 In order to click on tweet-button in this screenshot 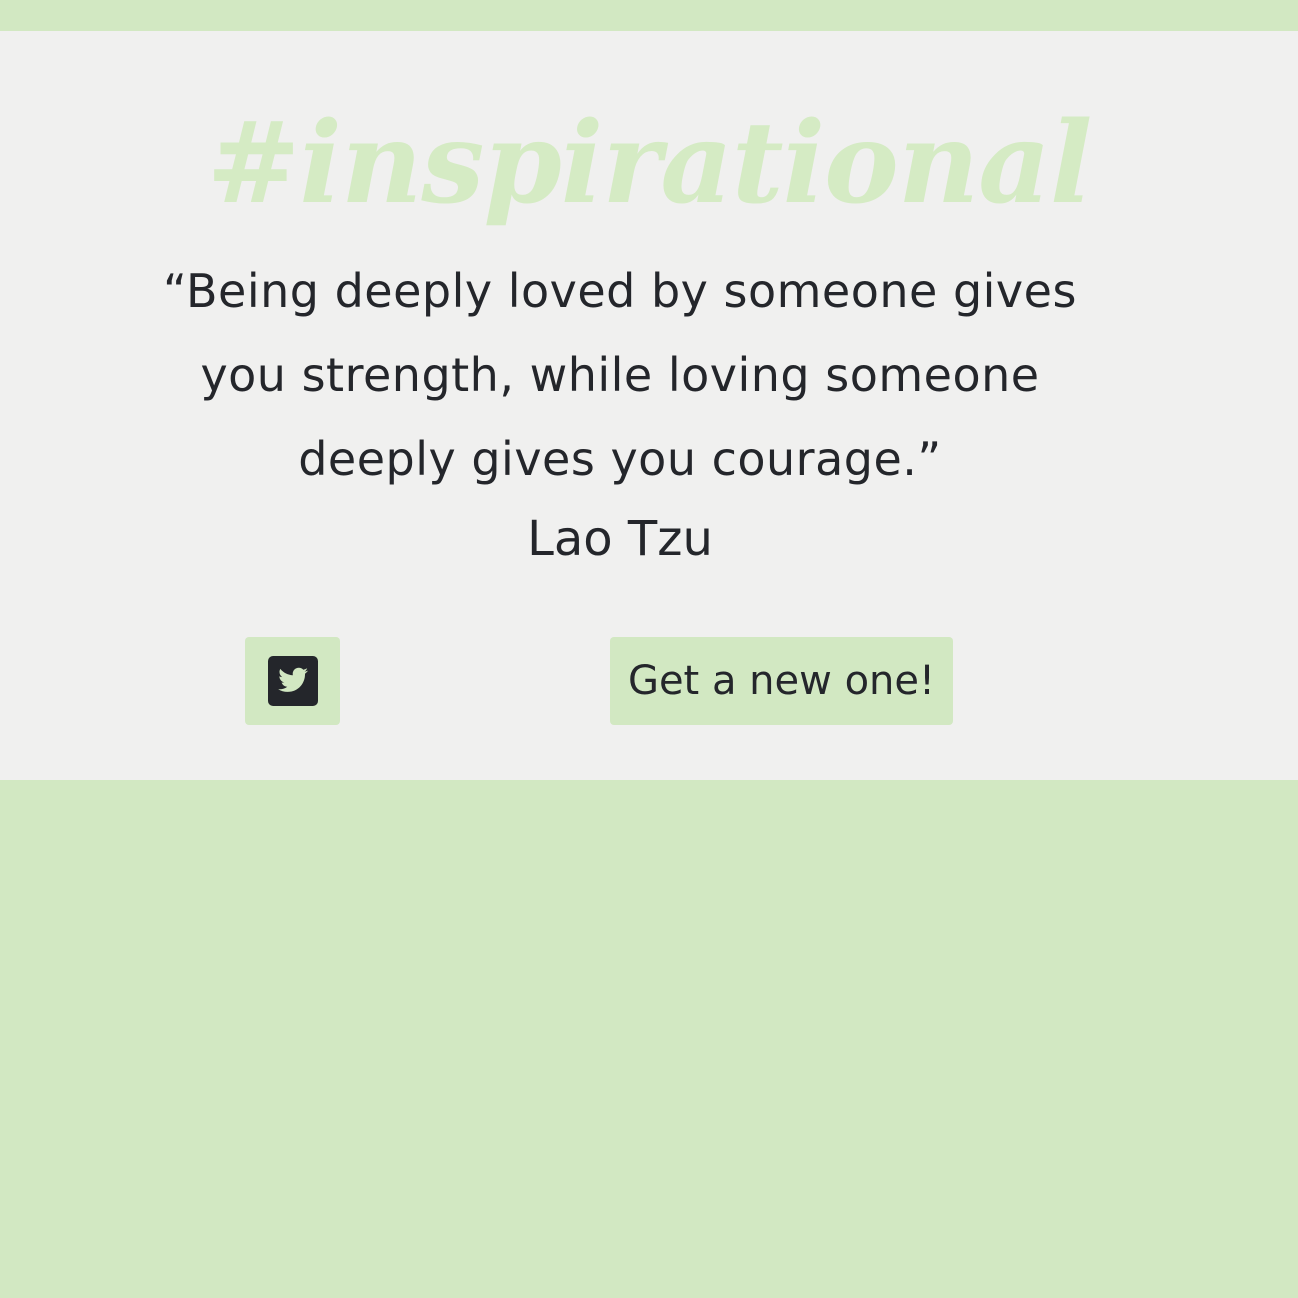, I will do `click(292, 681)`.